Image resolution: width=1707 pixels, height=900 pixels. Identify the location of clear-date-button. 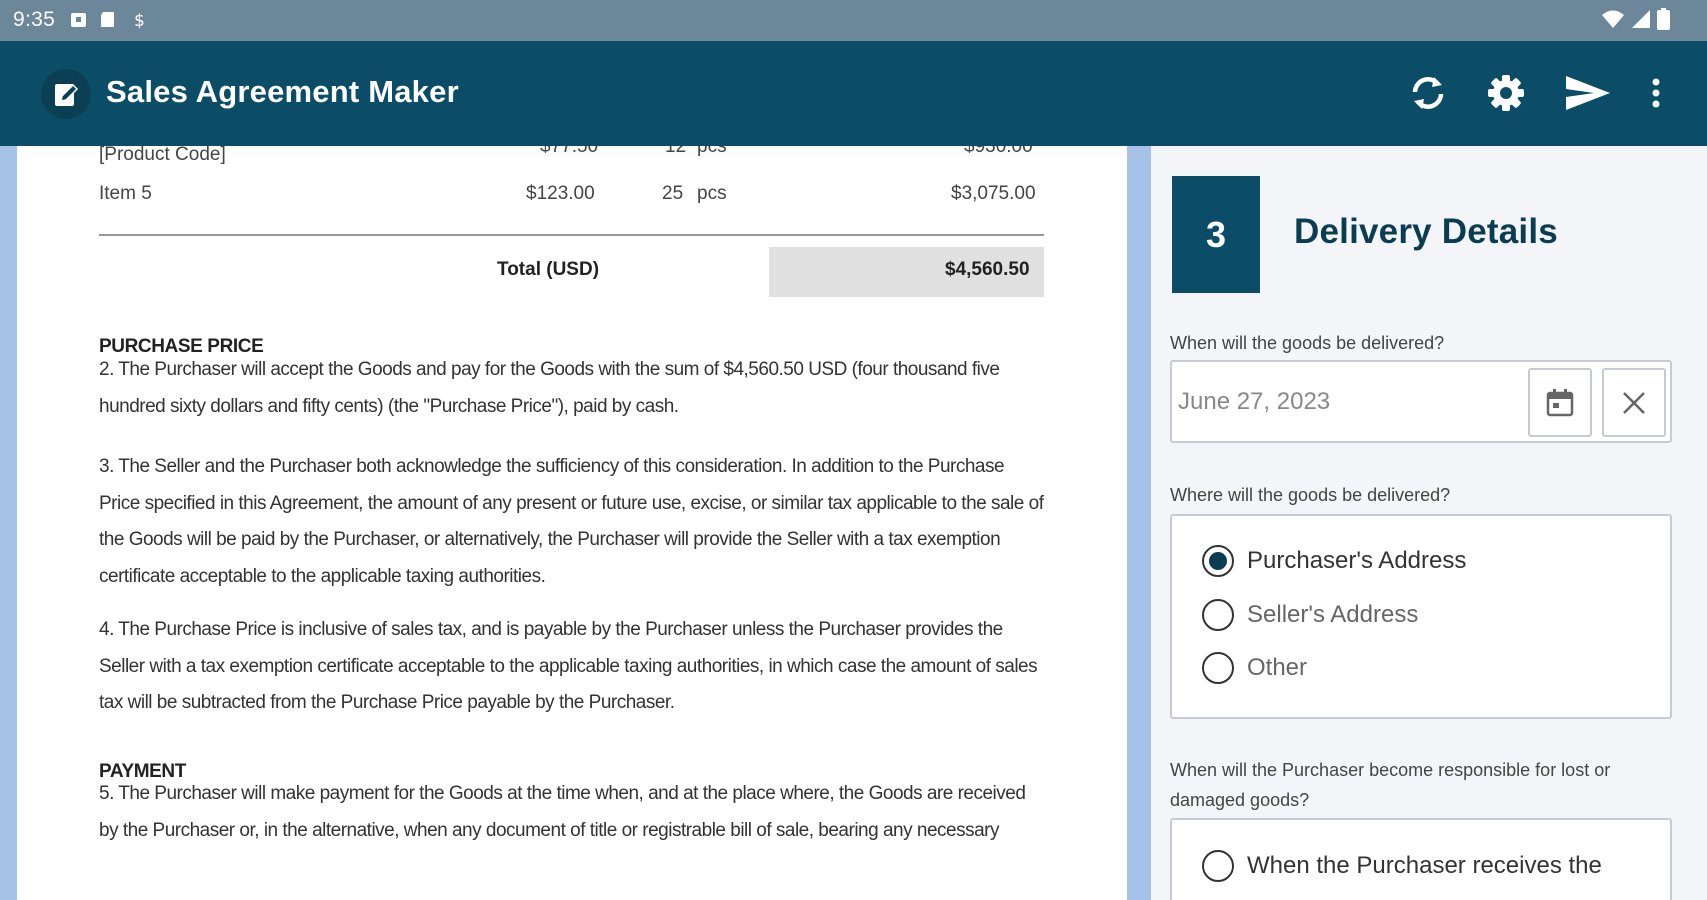
(1634, 402).